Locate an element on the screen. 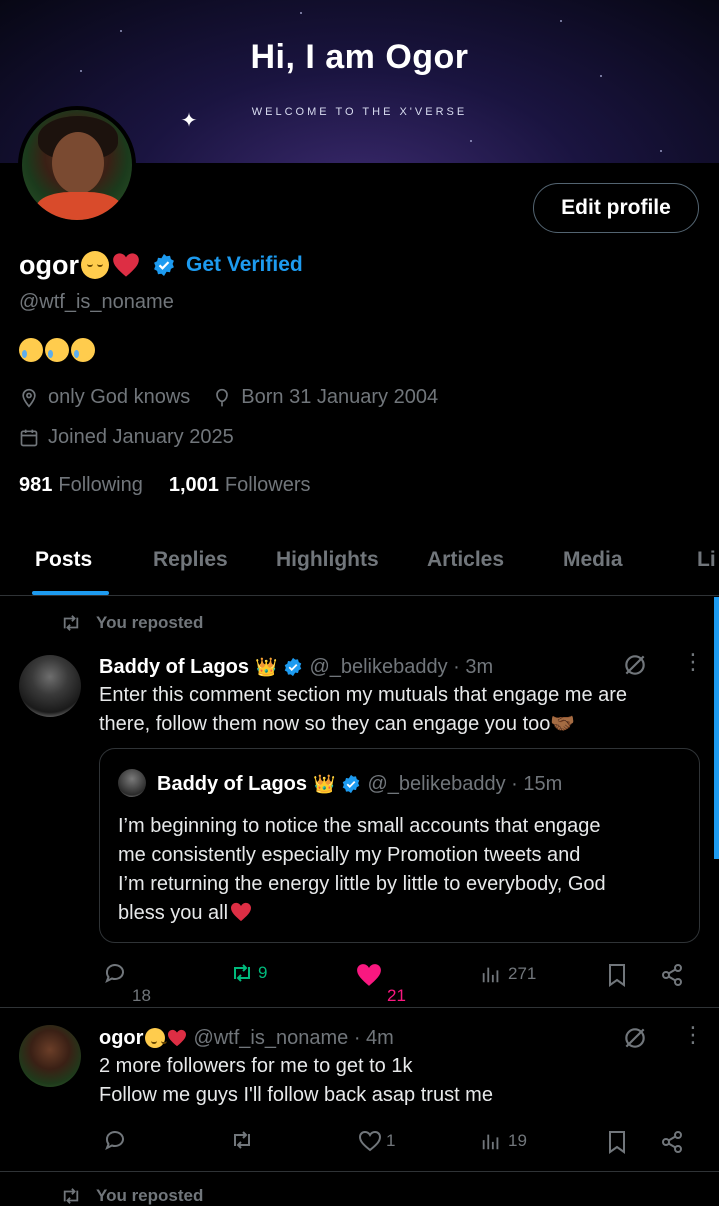 Image resolution: width=719 pixels, height=1206 pixels. profile-name-row: ogor Get Verified is located at coordinates (161, 265).